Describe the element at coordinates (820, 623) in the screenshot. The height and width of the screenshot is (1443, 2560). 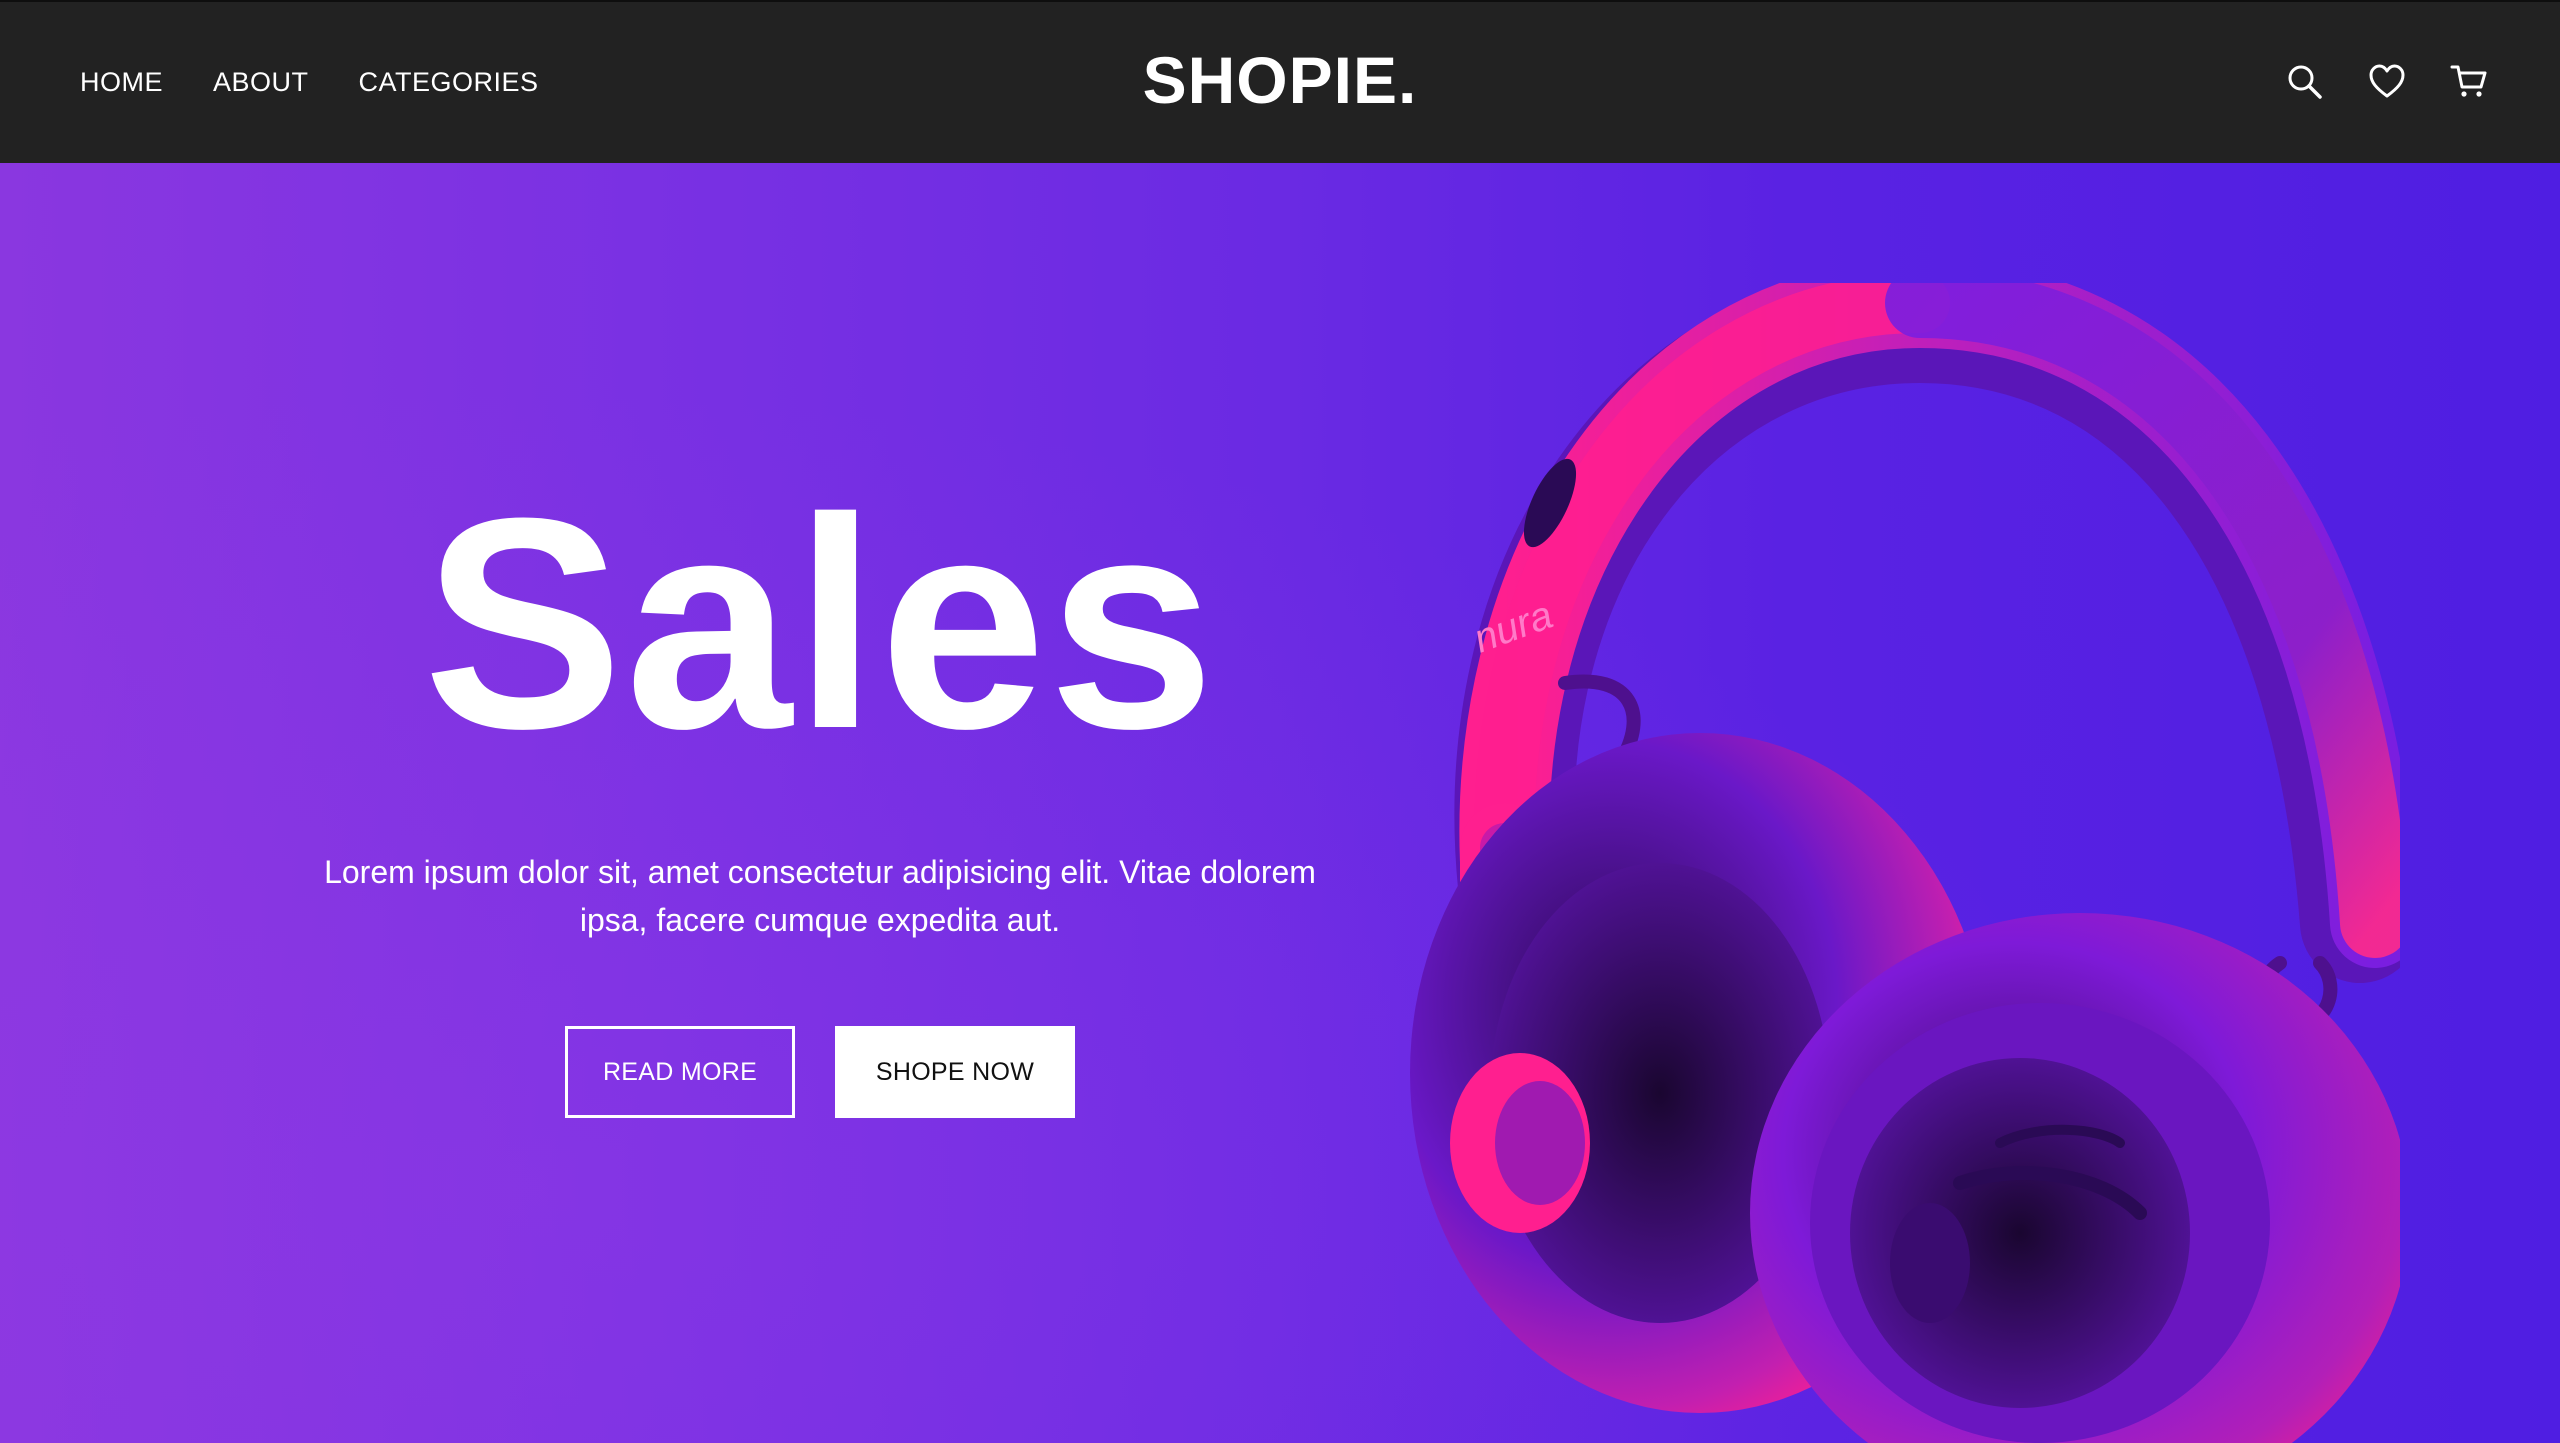
I see `hero-title: Sales` at that location.